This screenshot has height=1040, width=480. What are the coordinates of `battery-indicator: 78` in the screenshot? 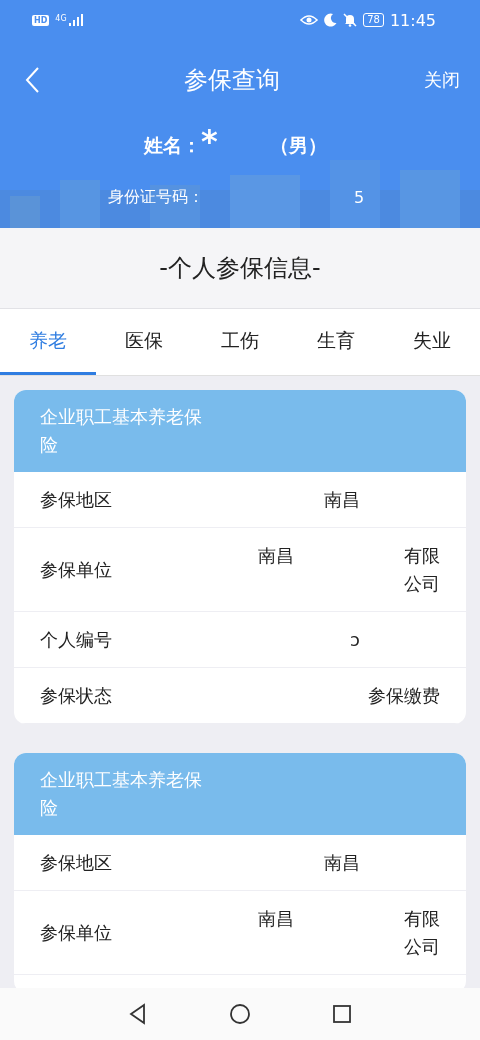 It's located at (373, 20).